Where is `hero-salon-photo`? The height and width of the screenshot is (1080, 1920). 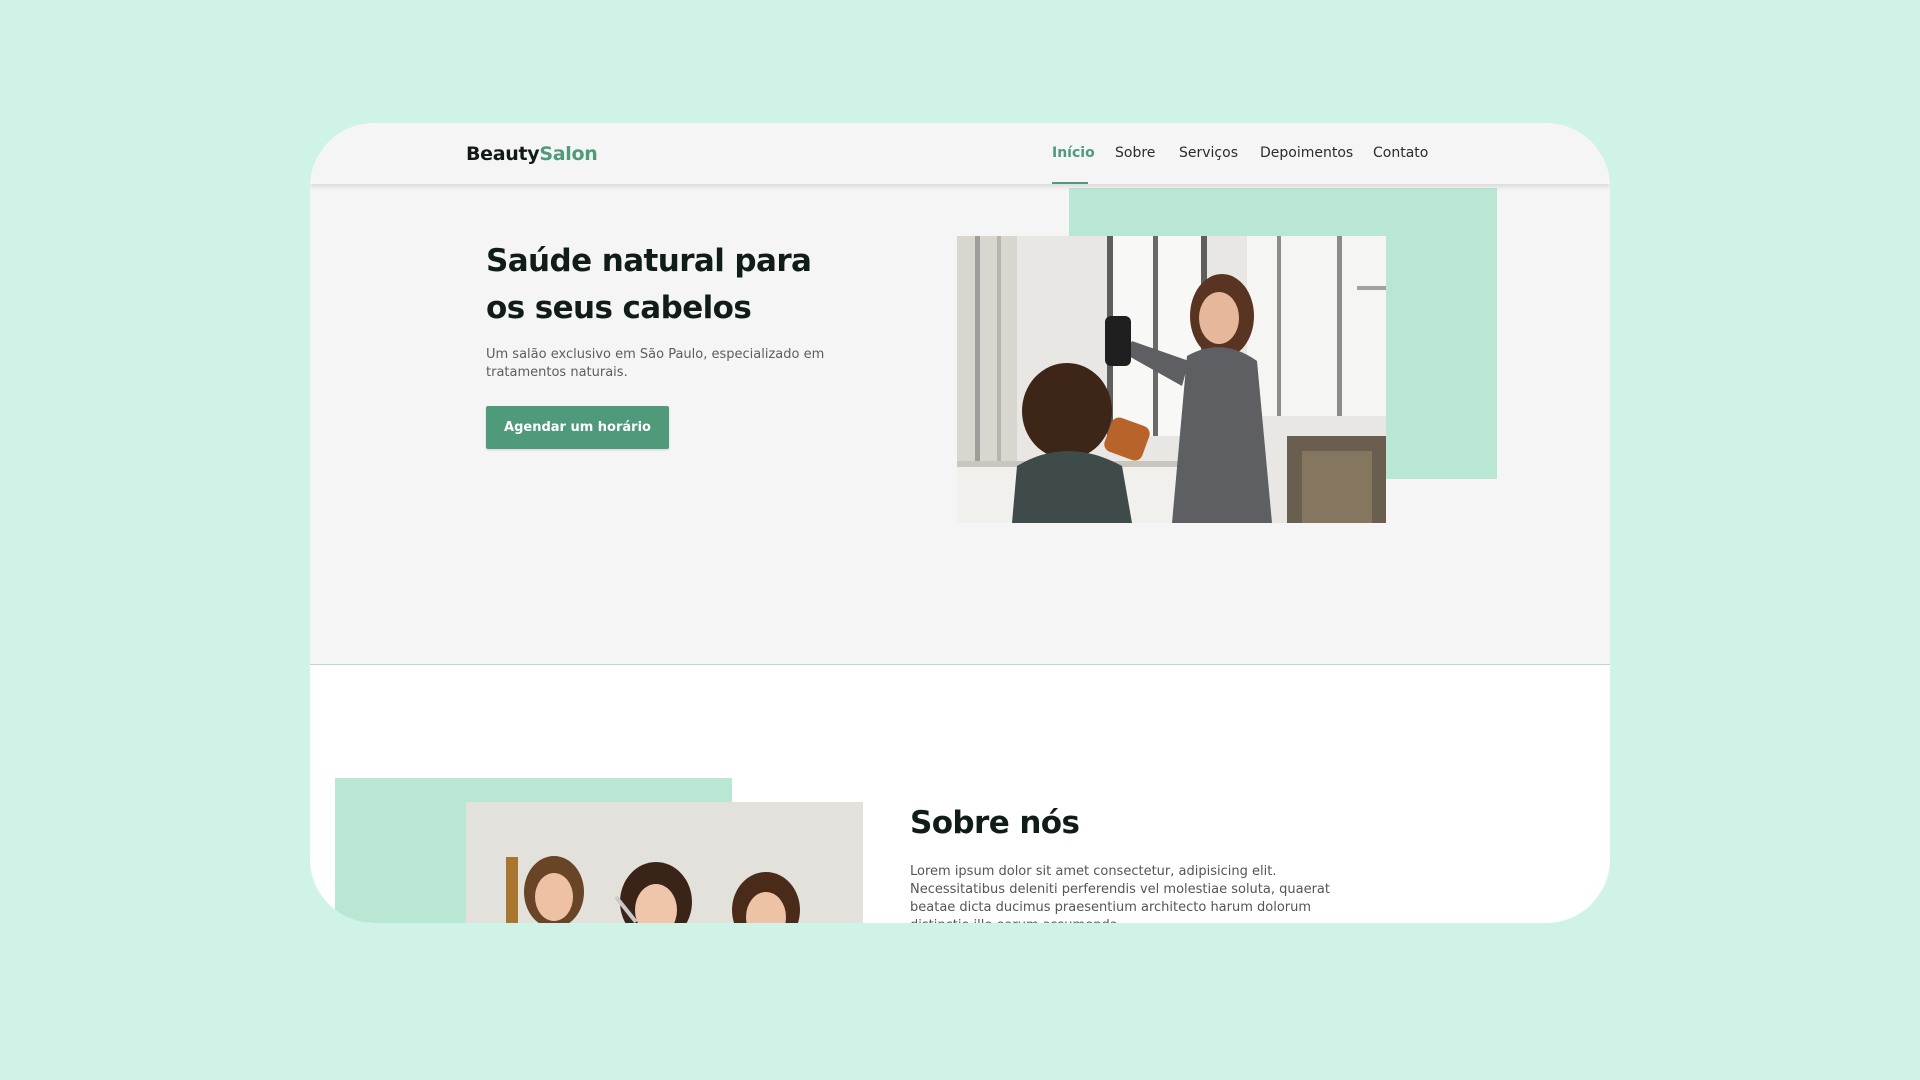
hero-salon-photo is located at coordinates (1171, 379).